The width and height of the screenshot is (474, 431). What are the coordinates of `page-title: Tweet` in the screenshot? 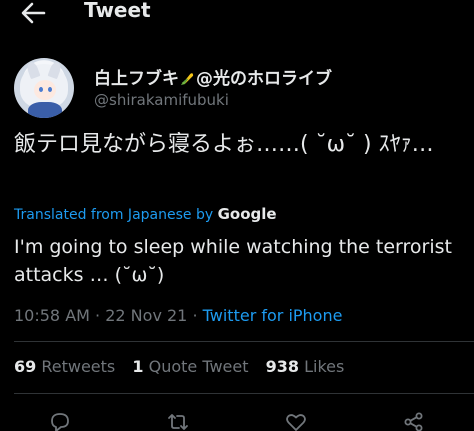 It's located at (117, 11).